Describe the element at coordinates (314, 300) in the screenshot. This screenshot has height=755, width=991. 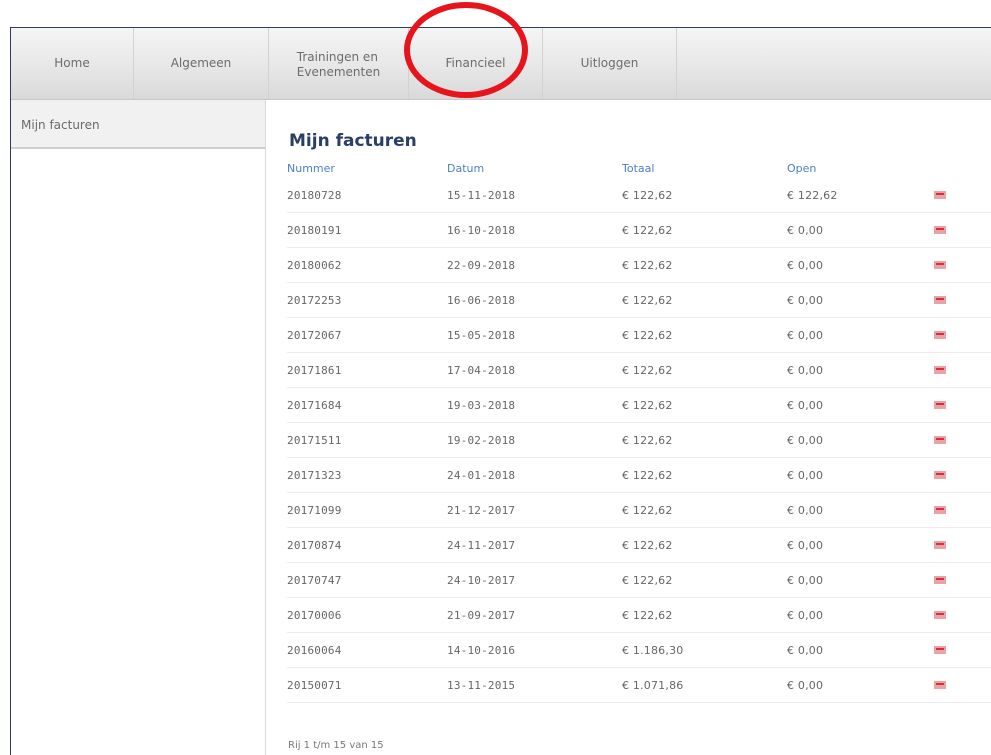
I see `invoice-number: 20172253` at that location.